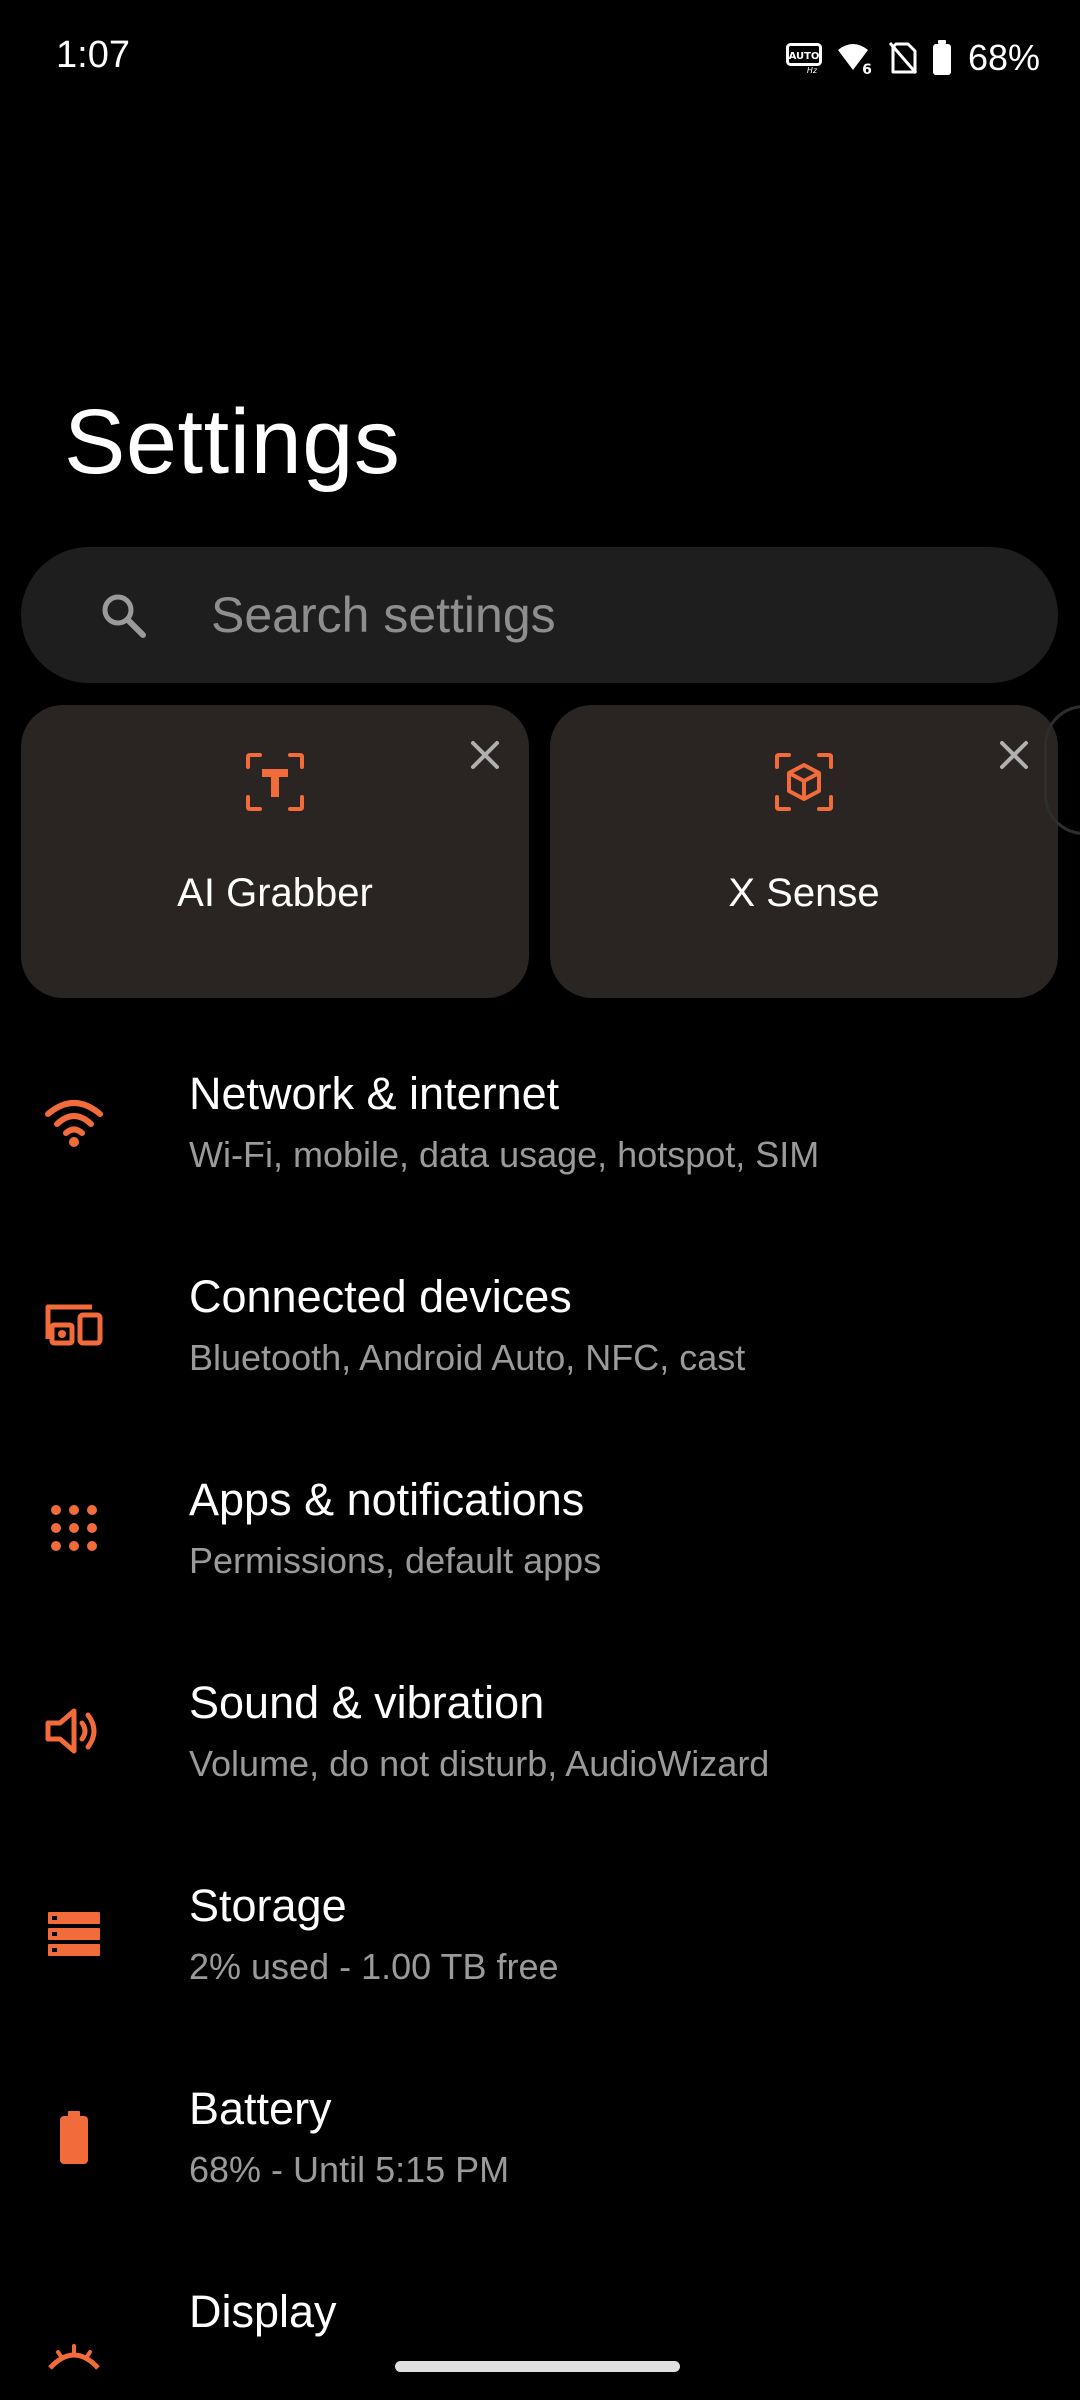  What do you see at coordinates (903, 58) in the screenshot?
I see `no-sim-icon` at bounding box center [903, 58].